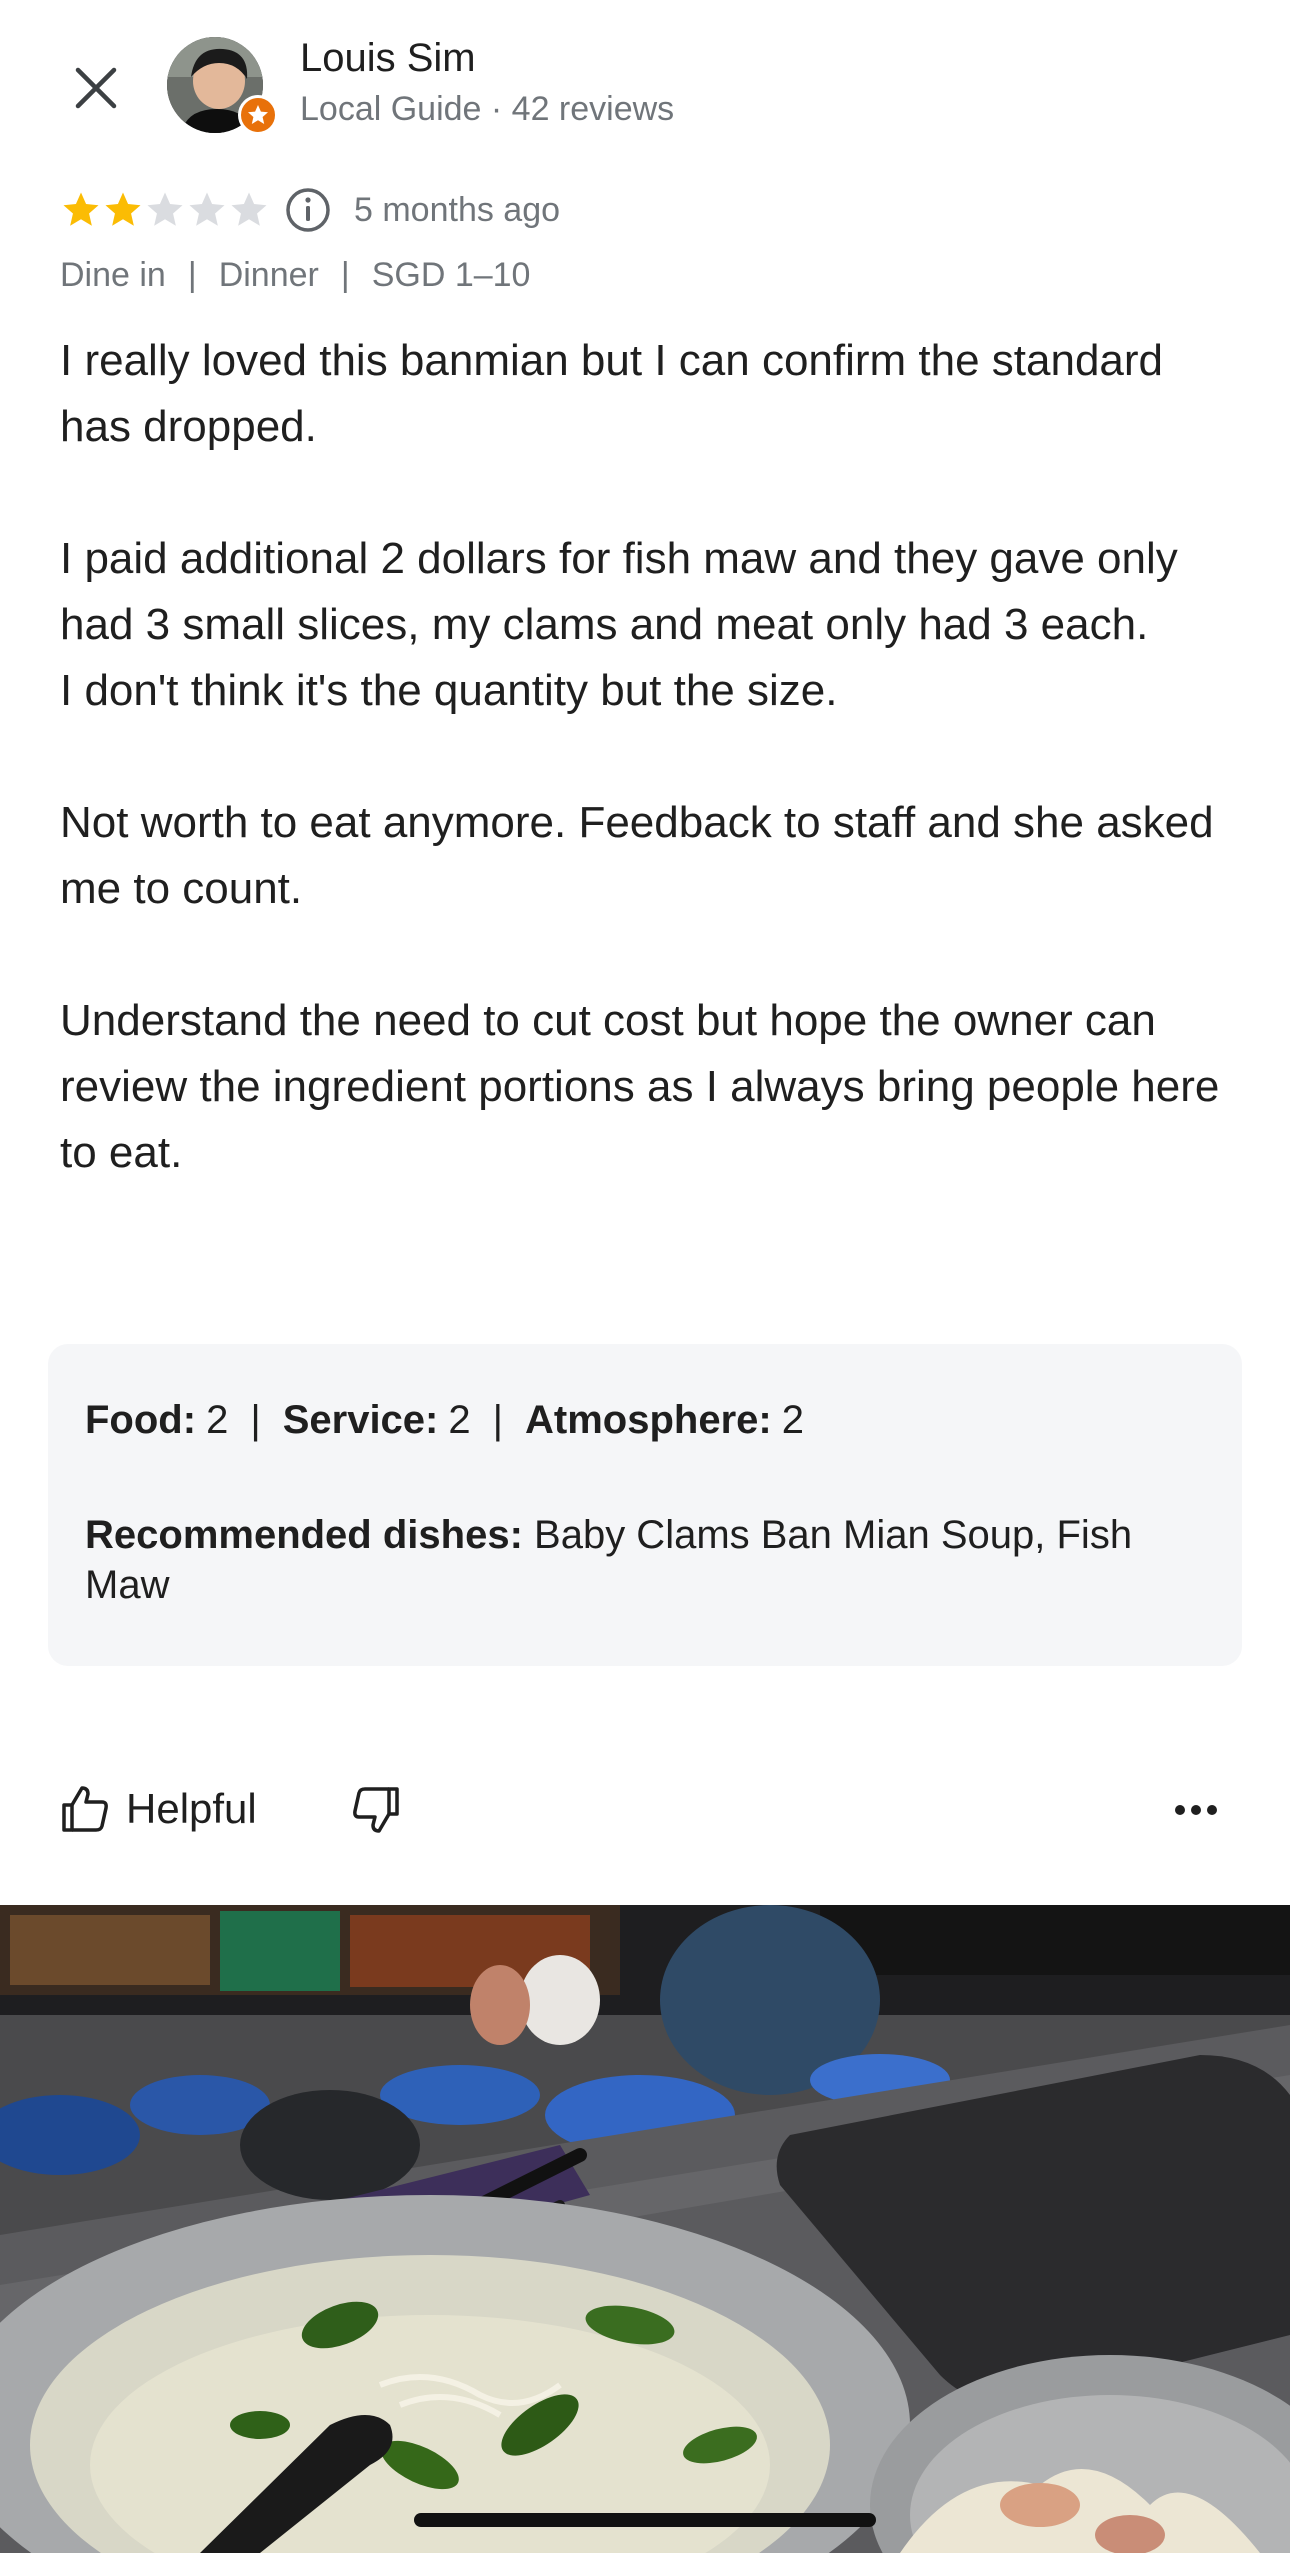  What do you see at coordinates (451, 275) in the screenshot?
I see `review-tag: SGD 1–10` at bounding box center [451, 275].